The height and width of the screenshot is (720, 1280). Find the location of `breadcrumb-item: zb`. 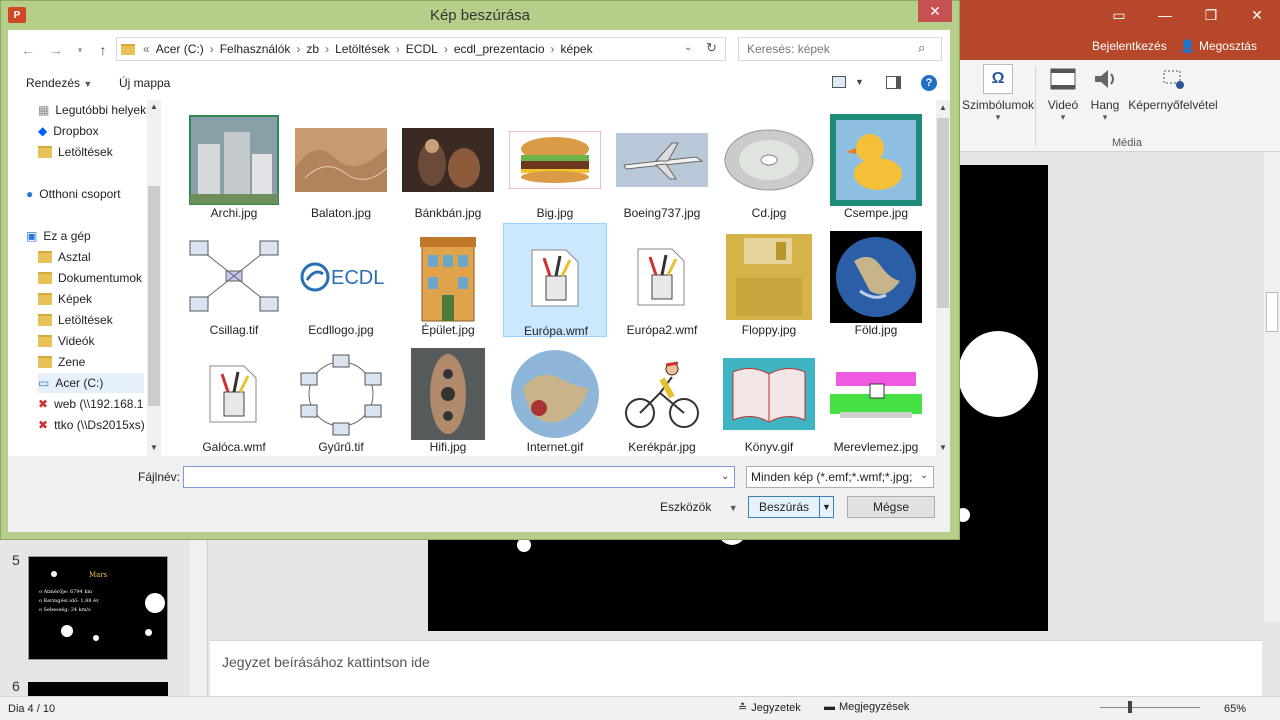

breadcrumb-item: zb is located at coordinates (312, 49).